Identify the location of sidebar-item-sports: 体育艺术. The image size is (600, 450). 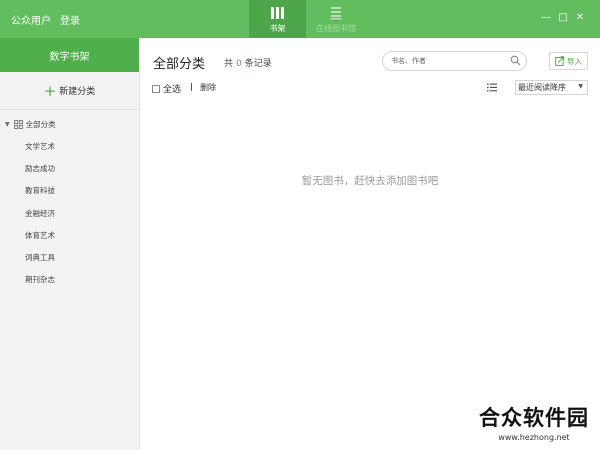
(69, 235).